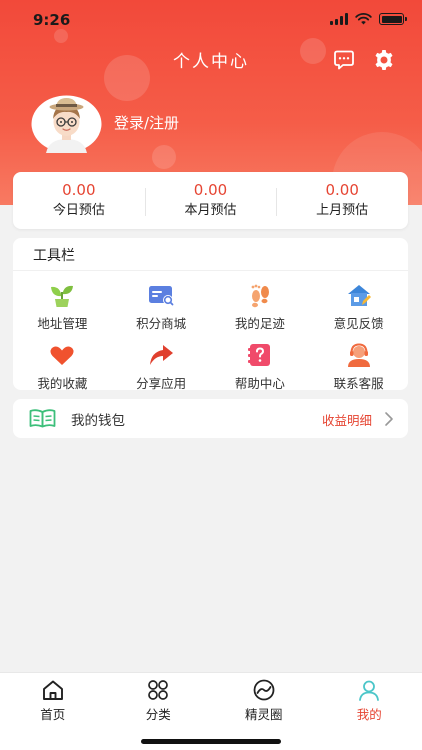 Image resolution: width=422 pixels, height=750 pixels. What do you see at coordinates (62, 296) in the screenshot?
I see `plant-icon` at bounding box center [62, 296].